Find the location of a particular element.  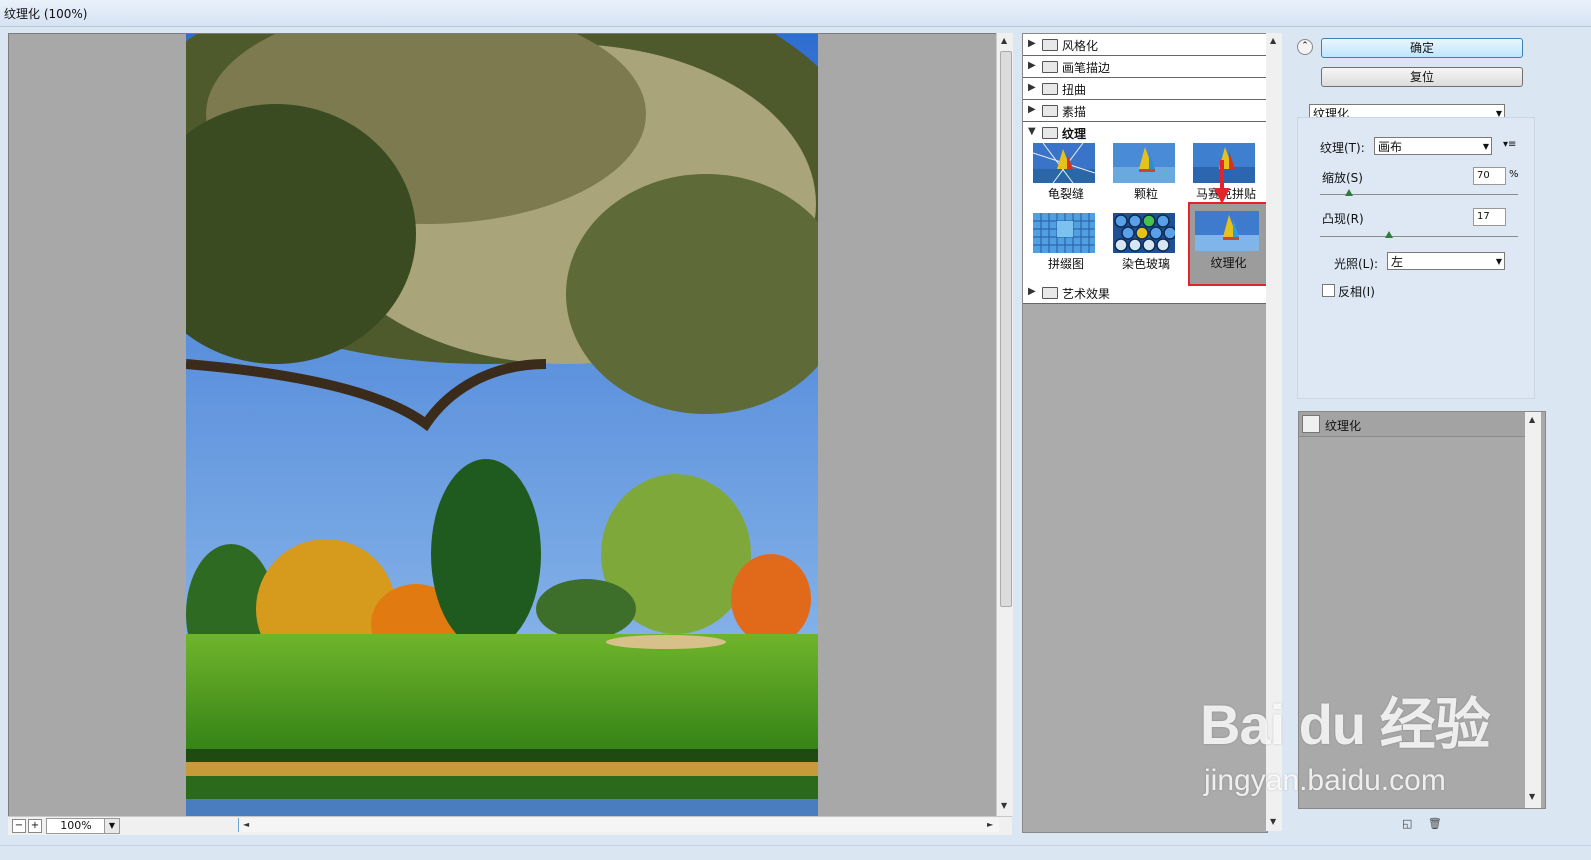

title-bar: 纹理化 (100%) is located at coordinates (795, 13).